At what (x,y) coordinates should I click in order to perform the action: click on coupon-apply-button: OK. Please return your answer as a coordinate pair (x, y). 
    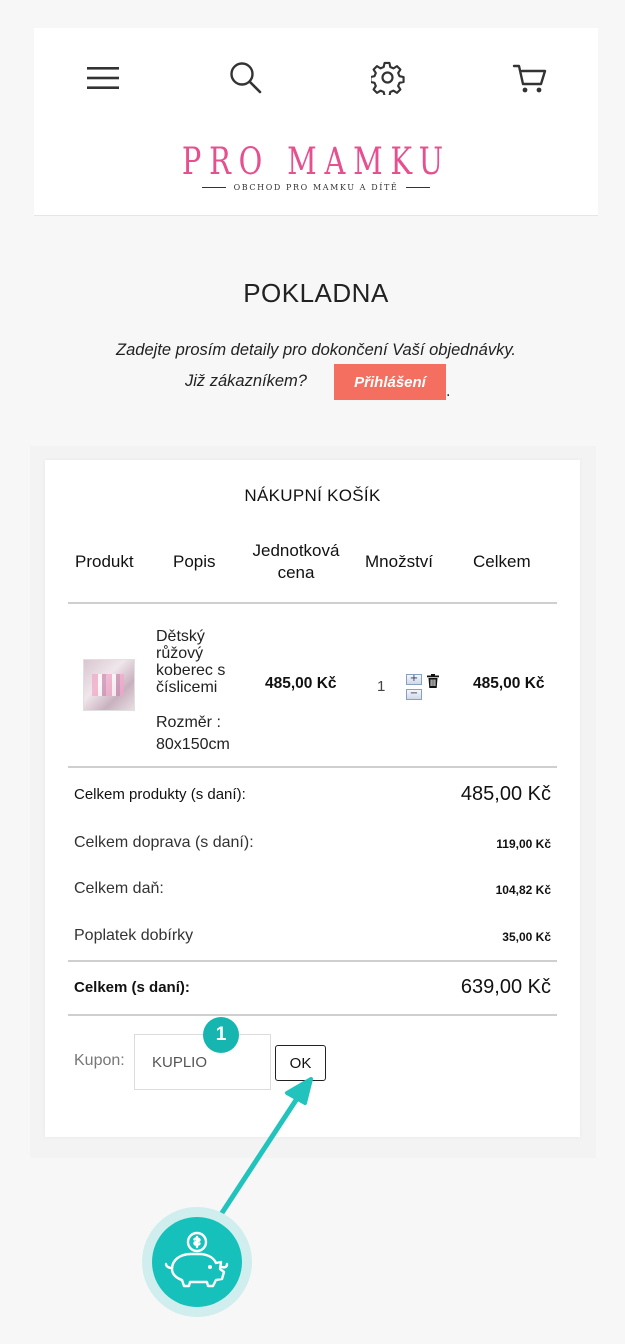
    Looking at the image, I should click on (300, 1063).